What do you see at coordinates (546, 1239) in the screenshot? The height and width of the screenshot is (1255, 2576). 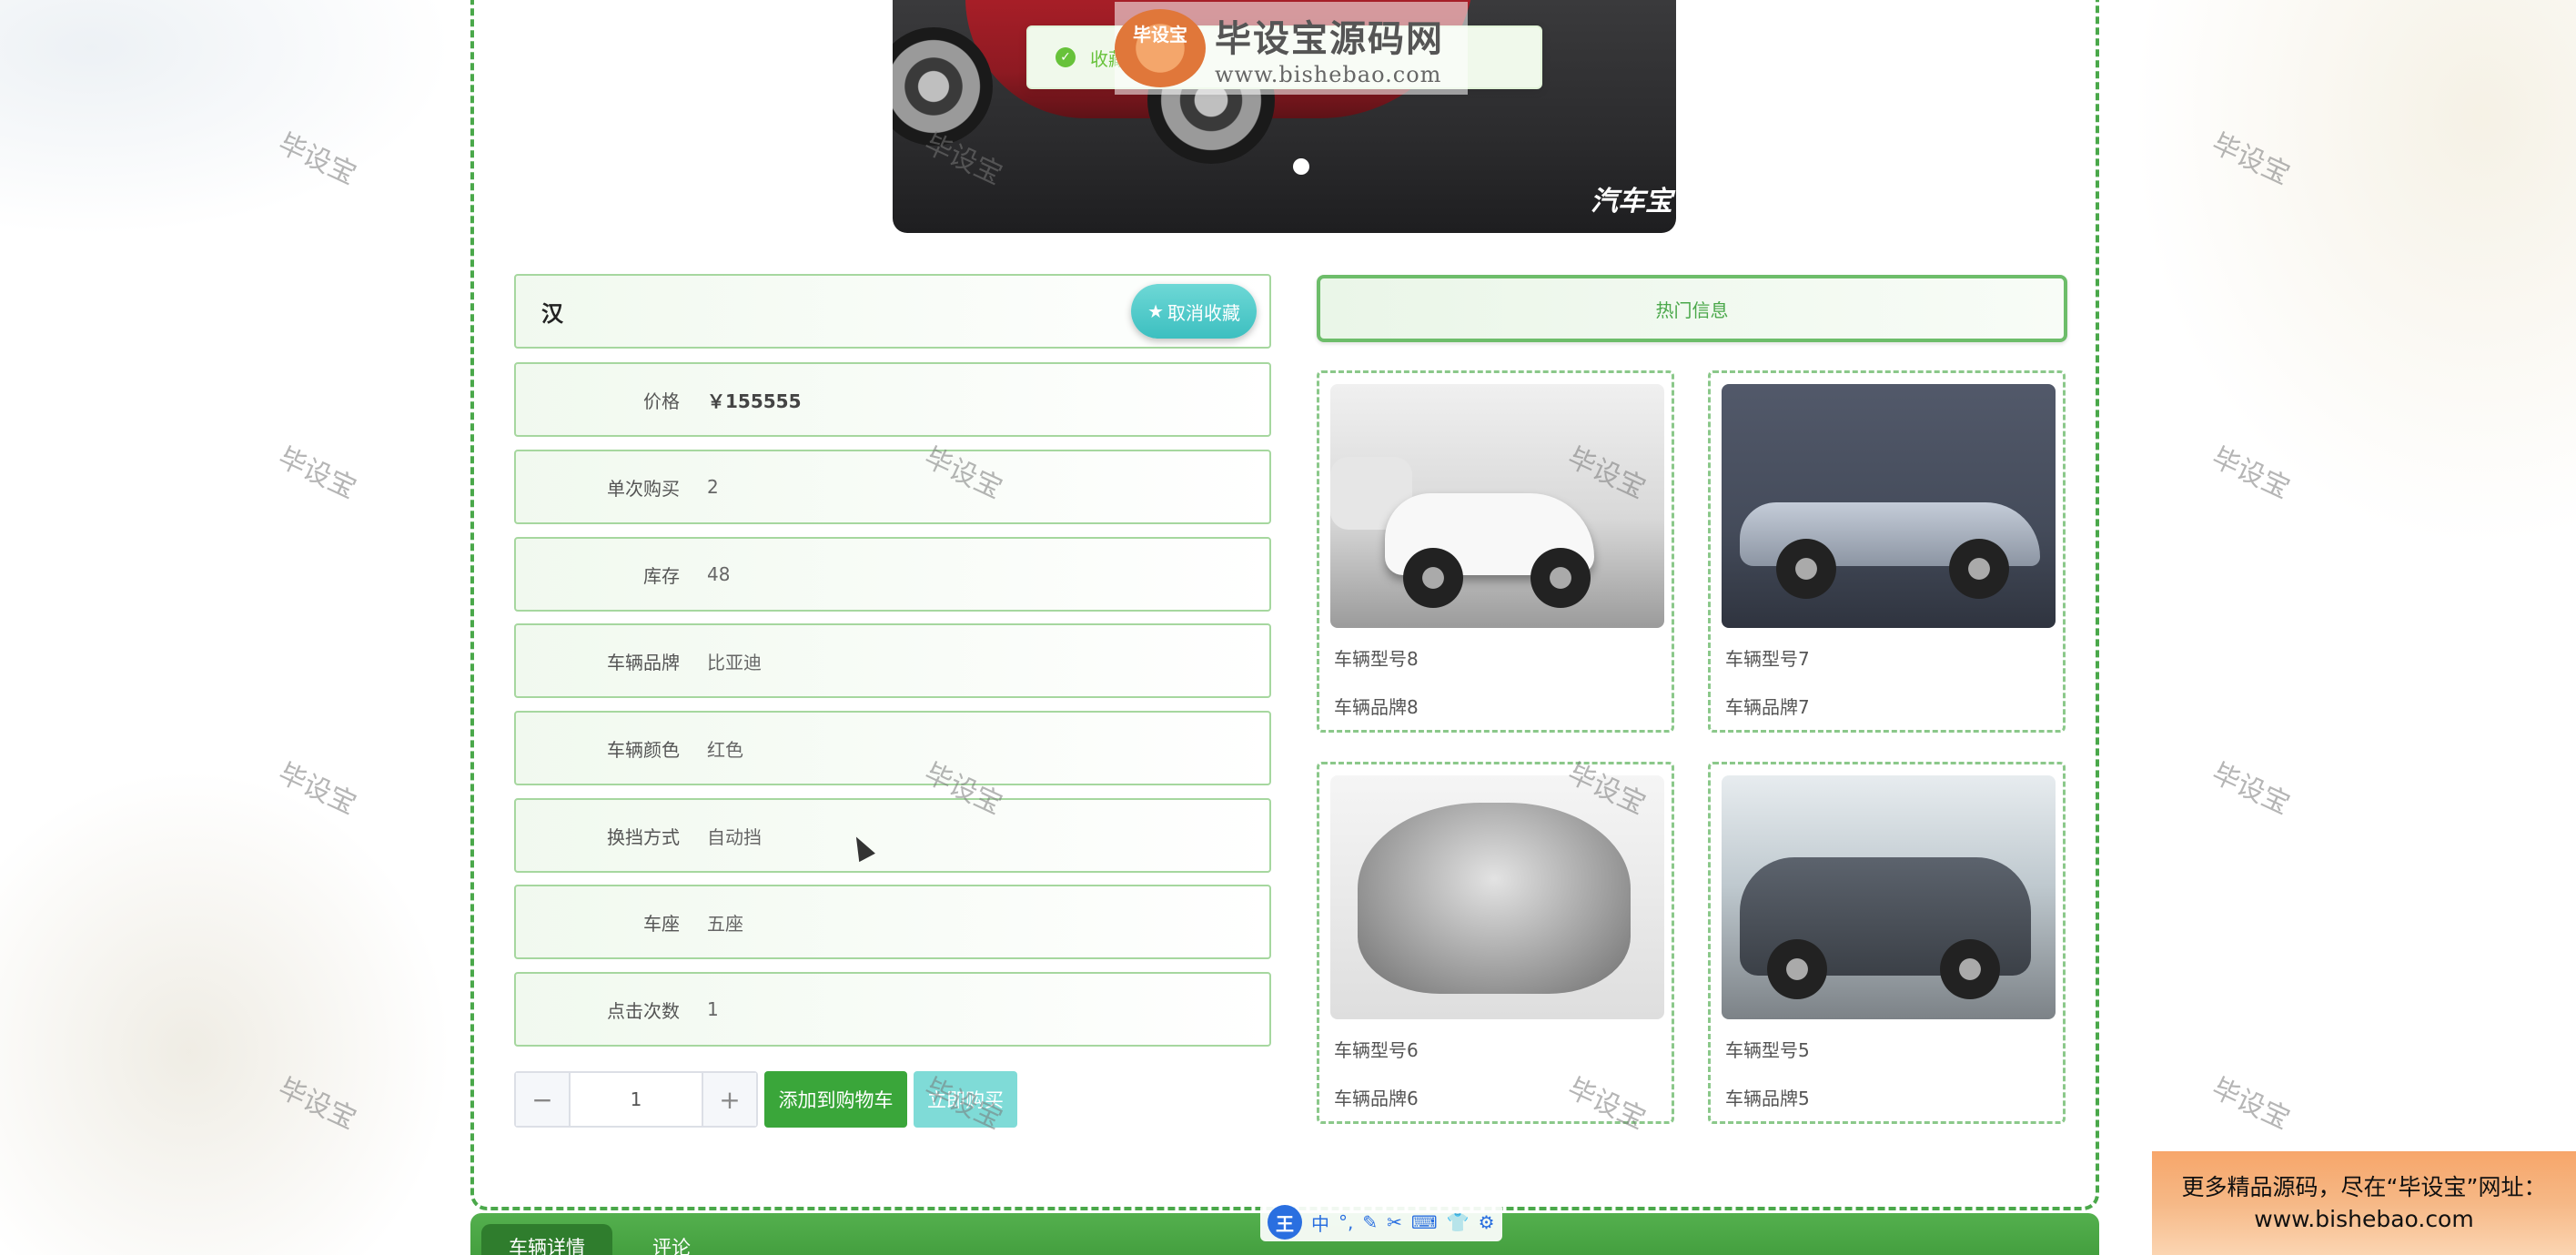 I see `tab-vehicle-details: 车辆详情` at bounding box center [546, 1239].